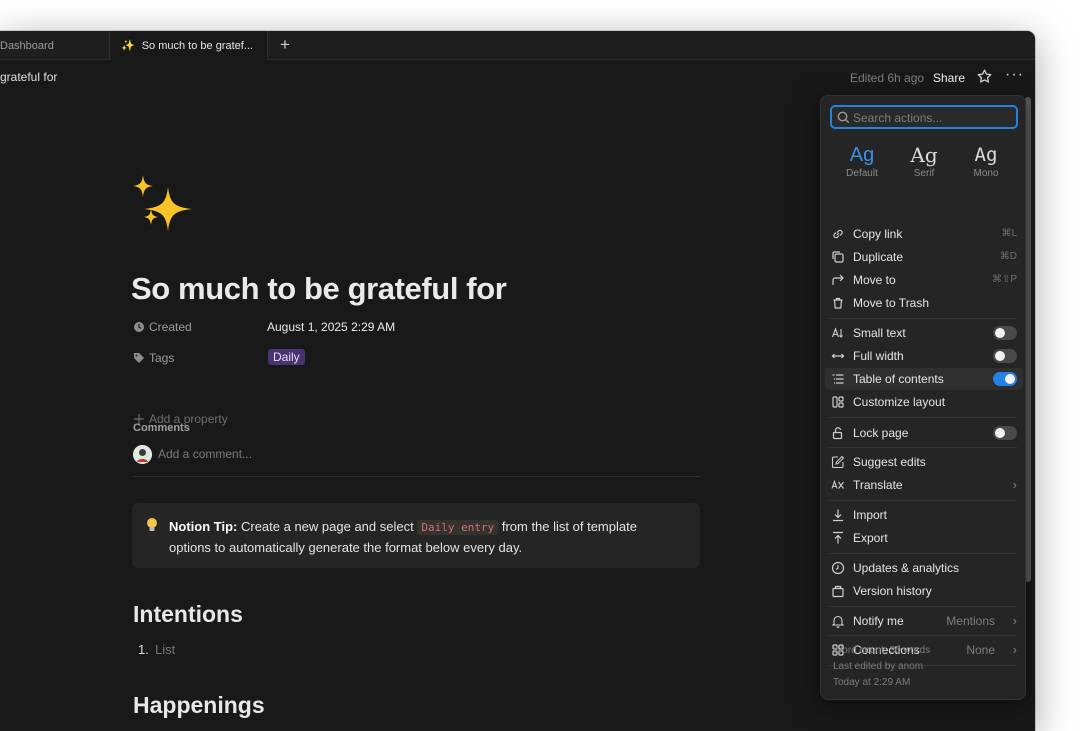 The image size is (1080, 731). Describe the element at coordinates (838, 591) in the screenshot. I see `history-icon` at that location.